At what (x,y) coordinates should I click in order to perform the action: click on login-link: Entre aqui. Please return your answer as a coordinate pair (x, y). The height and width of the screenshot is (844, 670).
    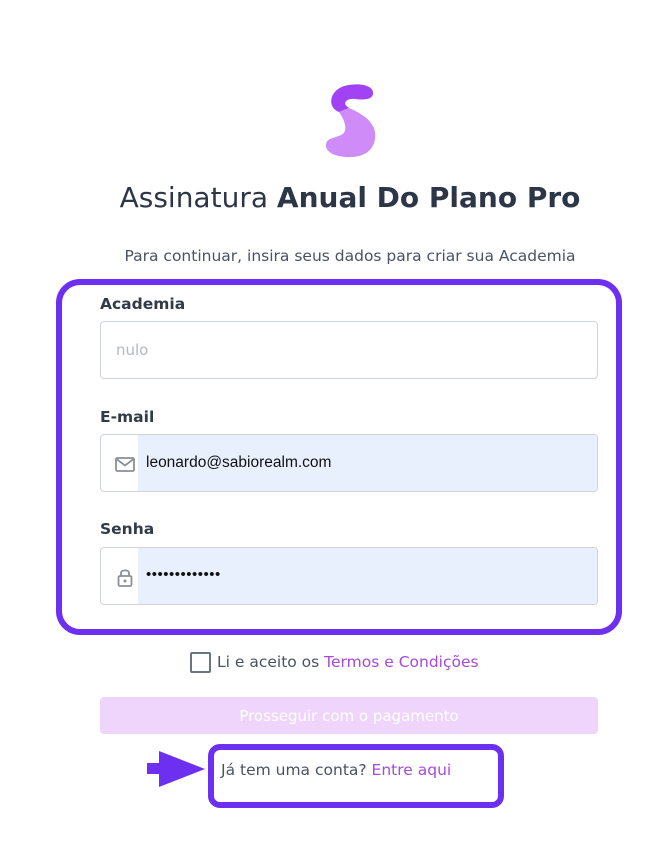
    Looking at the image, I should click on (412, 770).